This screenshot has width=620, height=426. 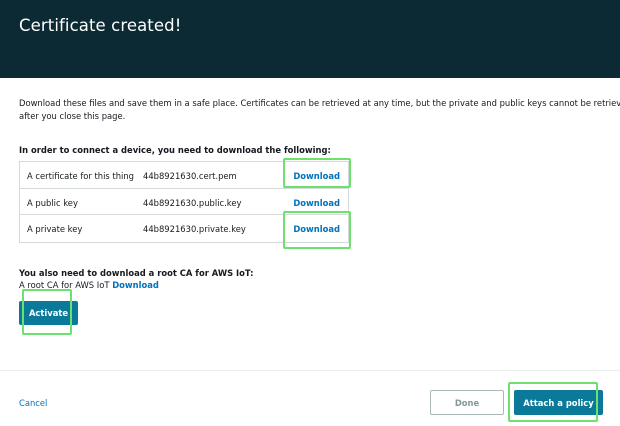 What do you see at coordinates (48, 313) in the screenshot?
I see `activate-button: Activate` at bounding box center [48, 313].